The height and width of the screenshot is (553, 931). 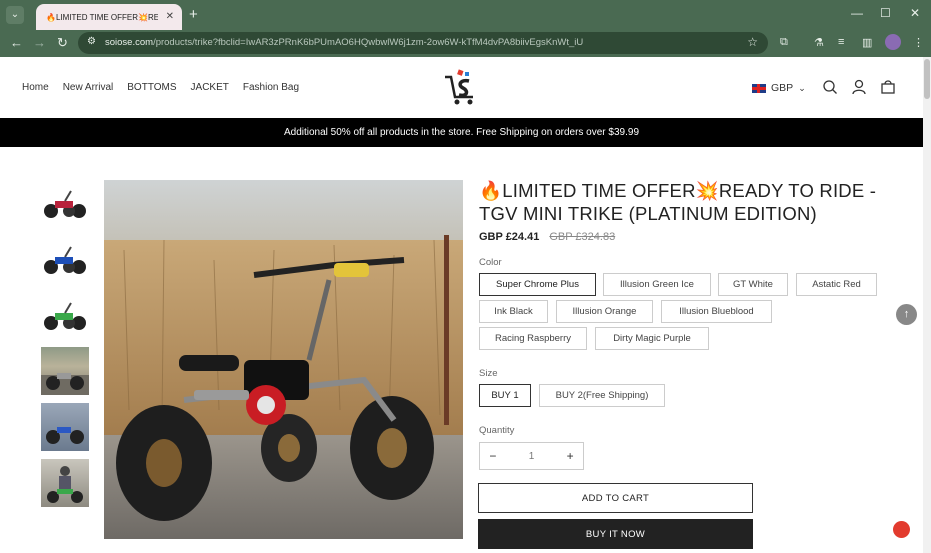 What do you see at coordinates (901, 529) in the screenshot?
I see `chat-widget-icon` at bounding box center [901, 529].